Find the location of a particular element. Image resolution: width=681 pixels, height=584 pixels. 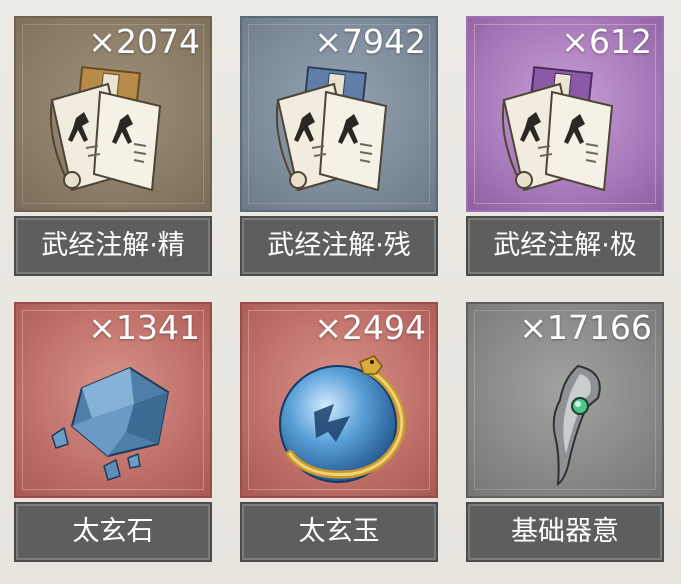

blue-crystal-icon is located at coordinates (110, 423).